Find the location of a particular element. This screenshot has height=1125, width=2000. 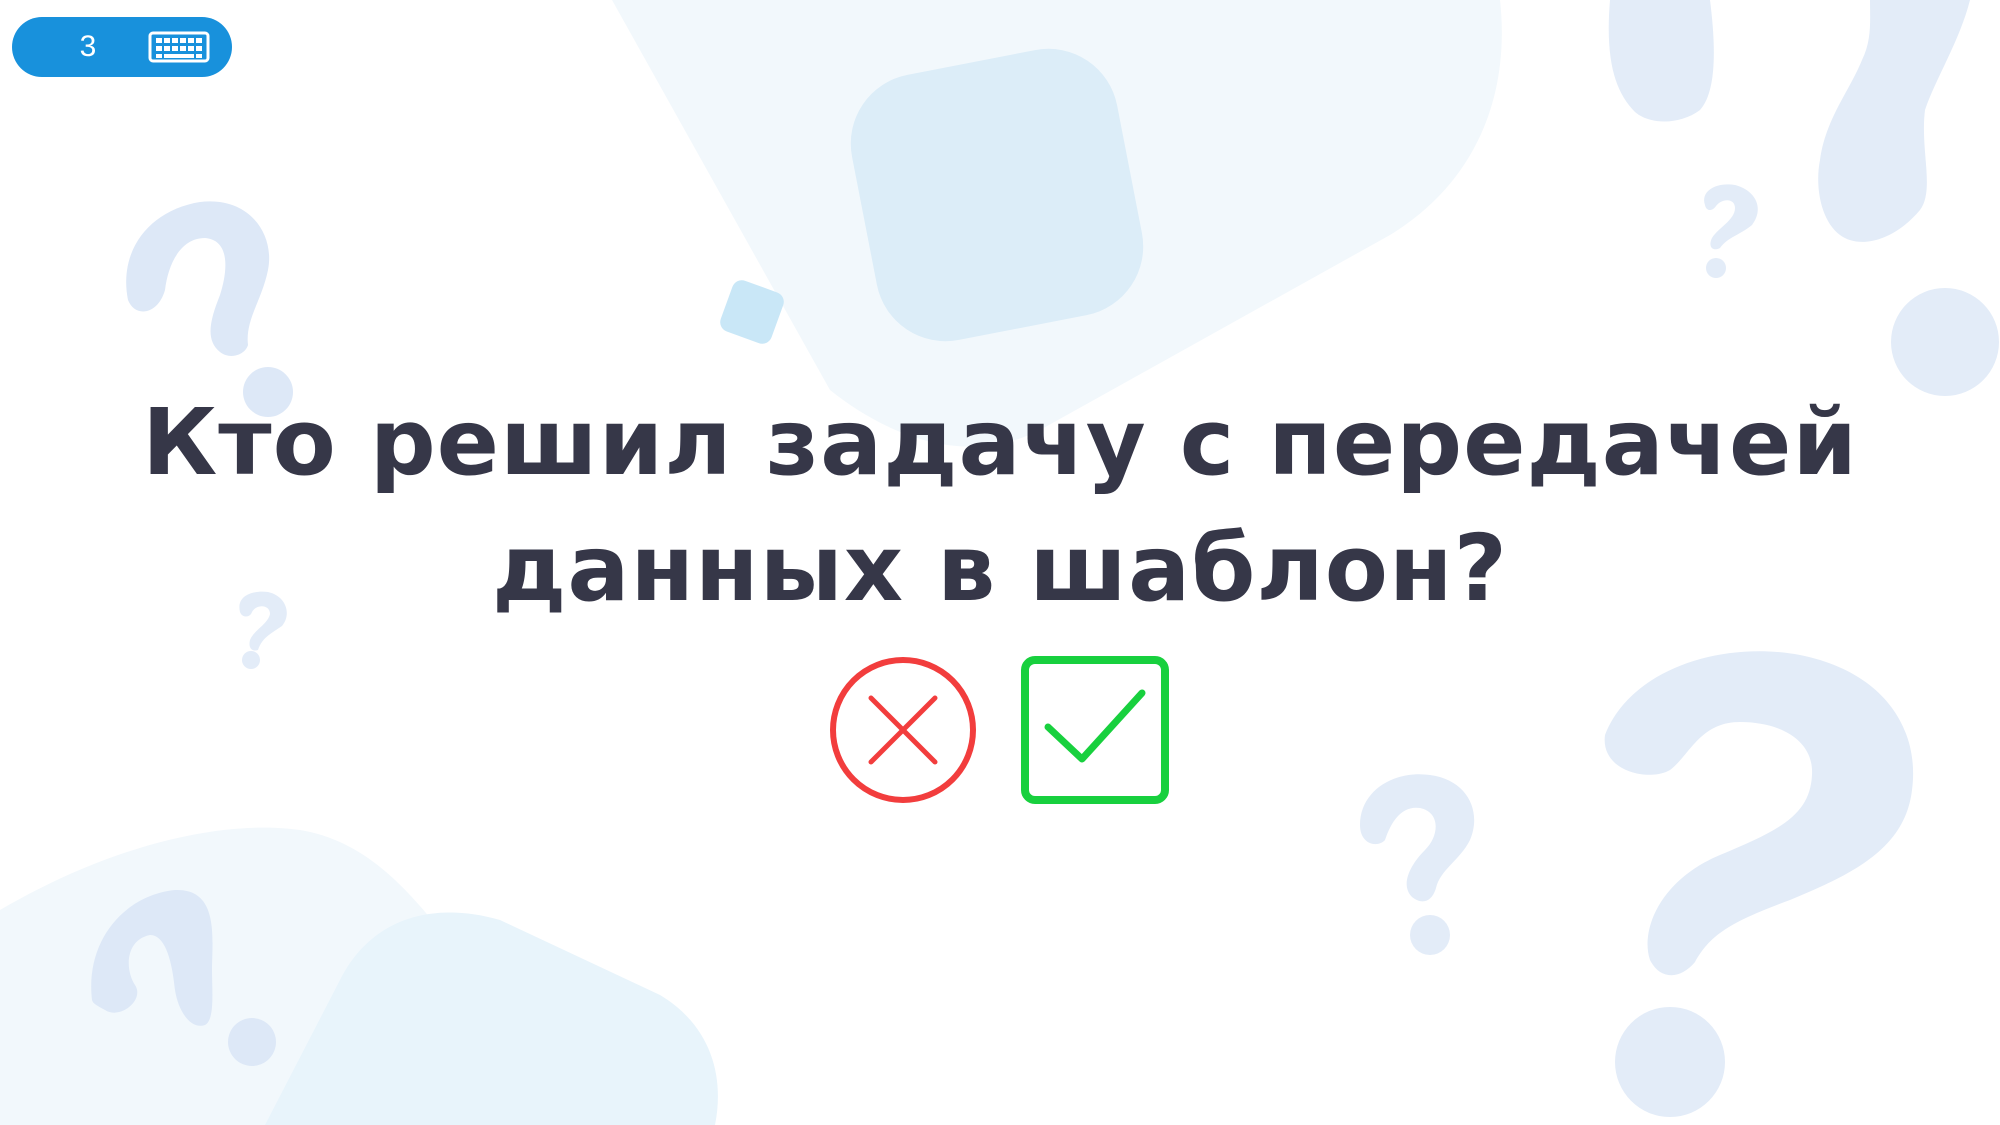

bg-question-mark-top-right is located at coordinates (1803, 198).